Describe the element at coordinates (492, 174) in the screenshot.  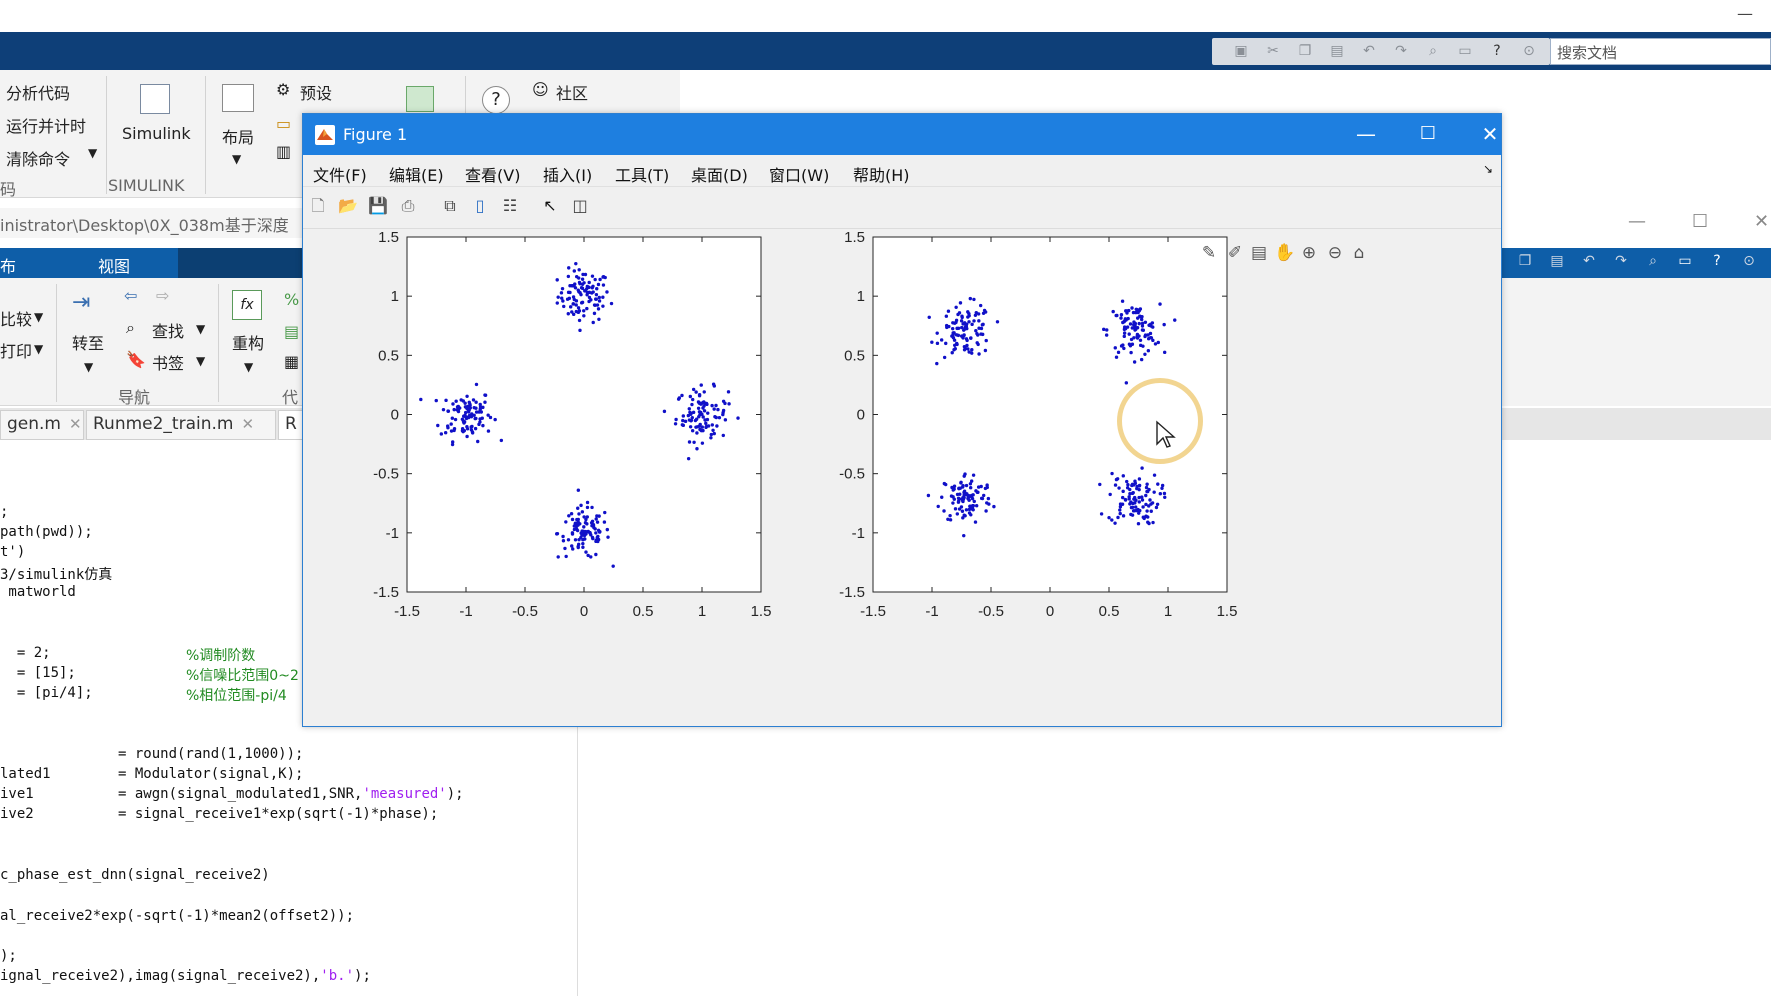
I see `menu-view: 查看(V)` at that location.